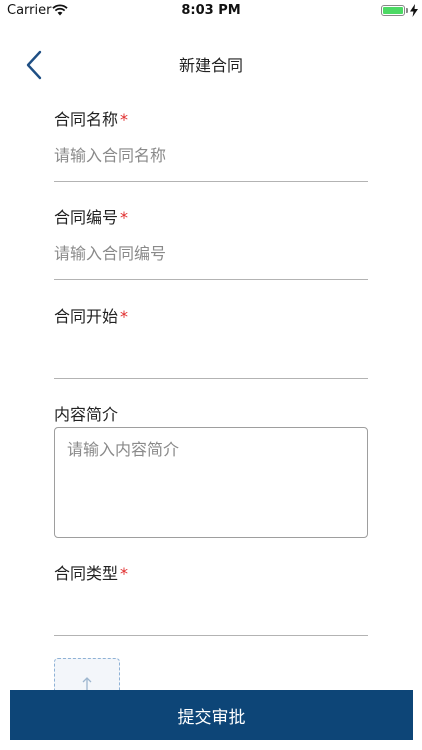  What do you see at coordinates (211, 378) in the screenshot?
I see `contract-start-divider` at bounding box center [211, 378].